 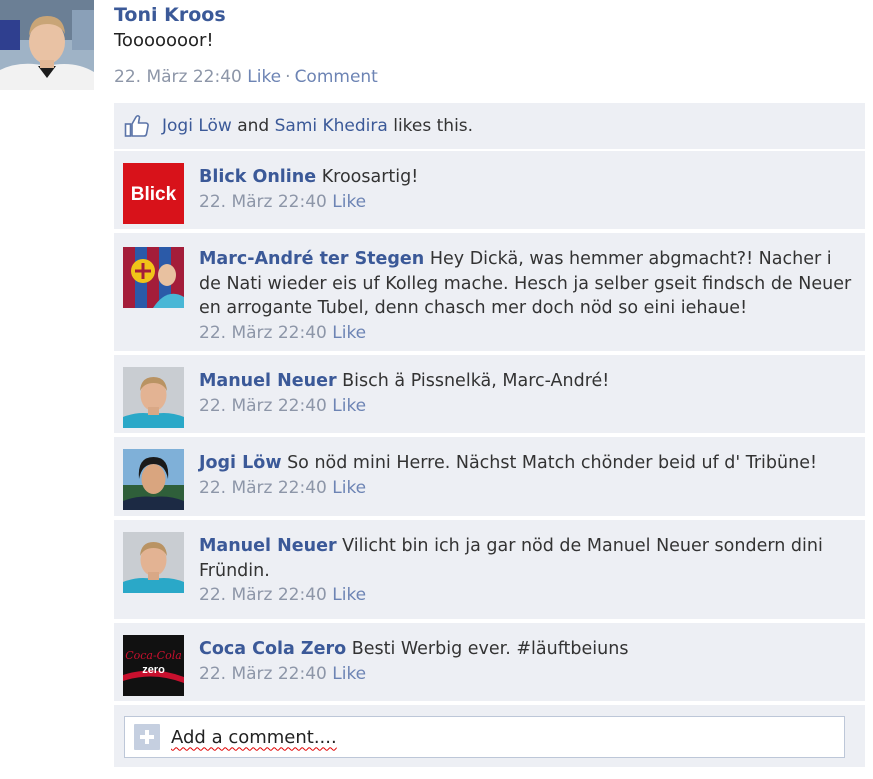 I want to click on comment-text: Bisch ä Pissnelkä, Marc-André!, so click(x=476, y=381).